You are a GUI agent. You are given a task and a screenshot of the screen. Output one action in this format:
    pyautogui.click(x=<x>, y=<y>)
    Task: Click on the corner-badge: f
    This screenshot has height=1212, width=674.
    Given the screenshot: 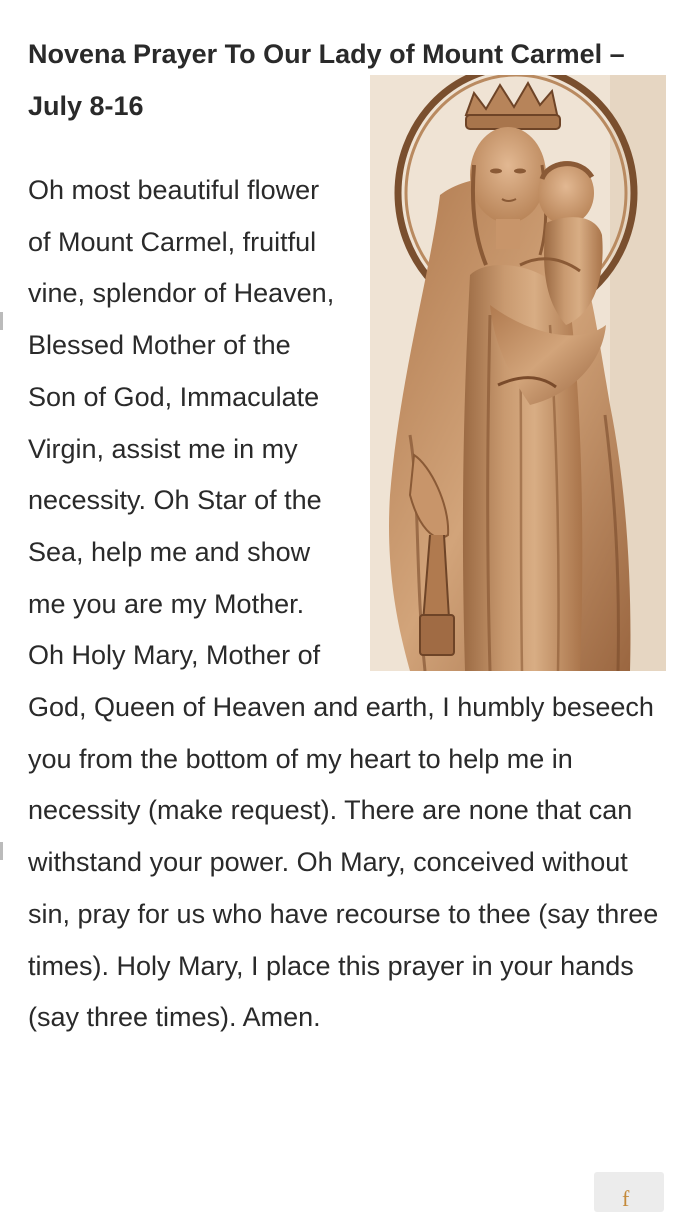 What is the action you would take?
    pyautogui.click(x=629, y=1192)
    